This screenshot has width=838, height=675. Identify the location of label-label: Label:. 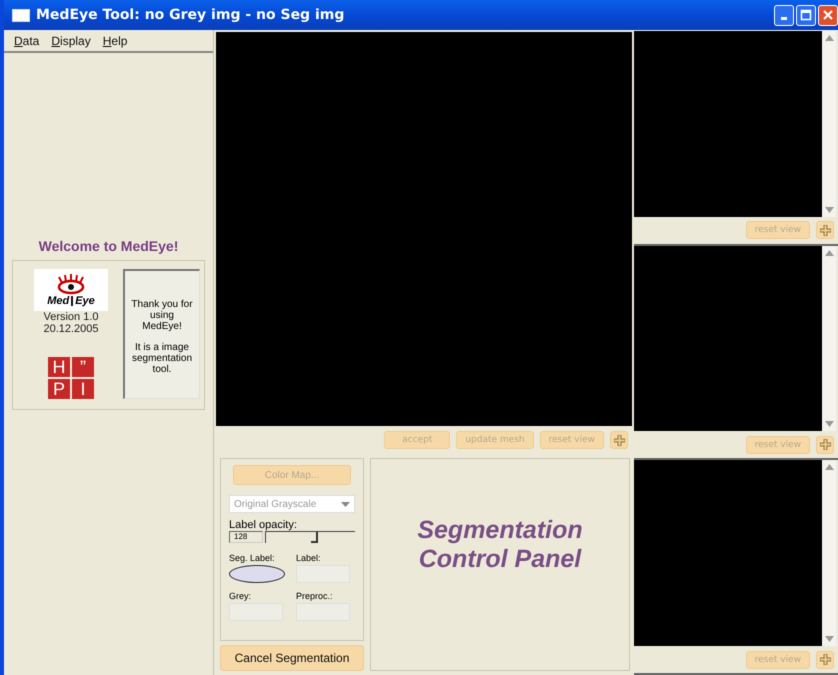
(309, 558).